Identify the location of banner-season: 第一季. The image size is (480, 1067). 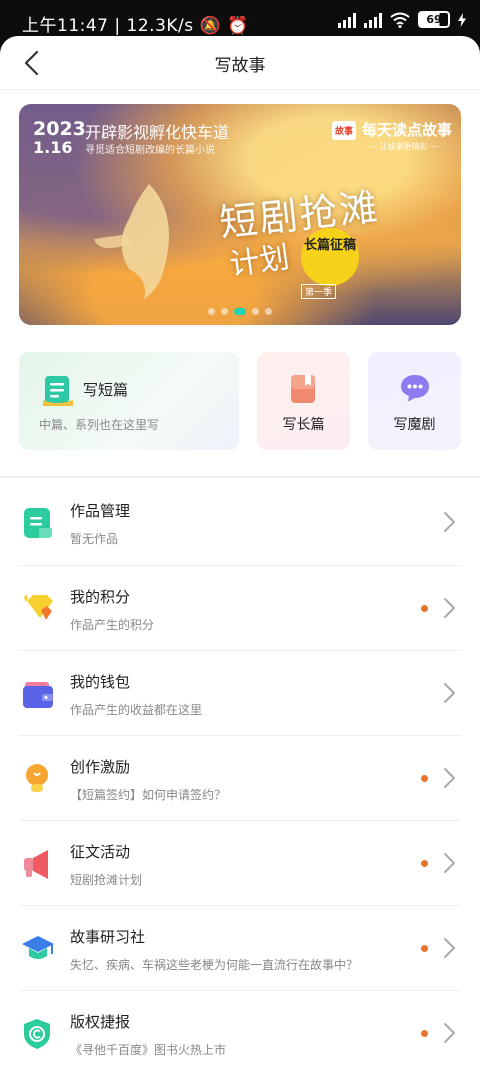
(319, 291).